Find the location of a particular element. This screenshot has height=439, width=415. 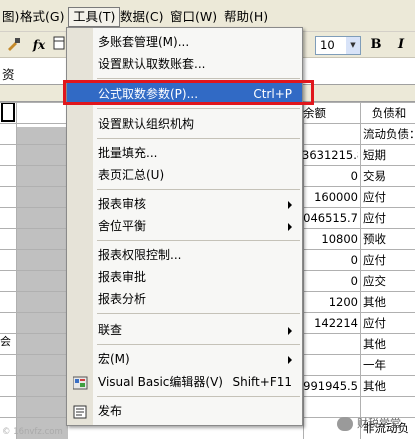

annotation-highlight-box is located at coordinates (188, 92).